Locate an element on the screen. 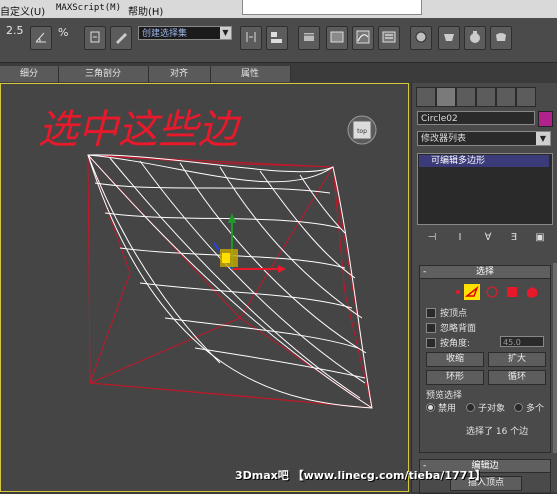  show-end-result-icon: Ⅰ is located at coordinates (460, 238).